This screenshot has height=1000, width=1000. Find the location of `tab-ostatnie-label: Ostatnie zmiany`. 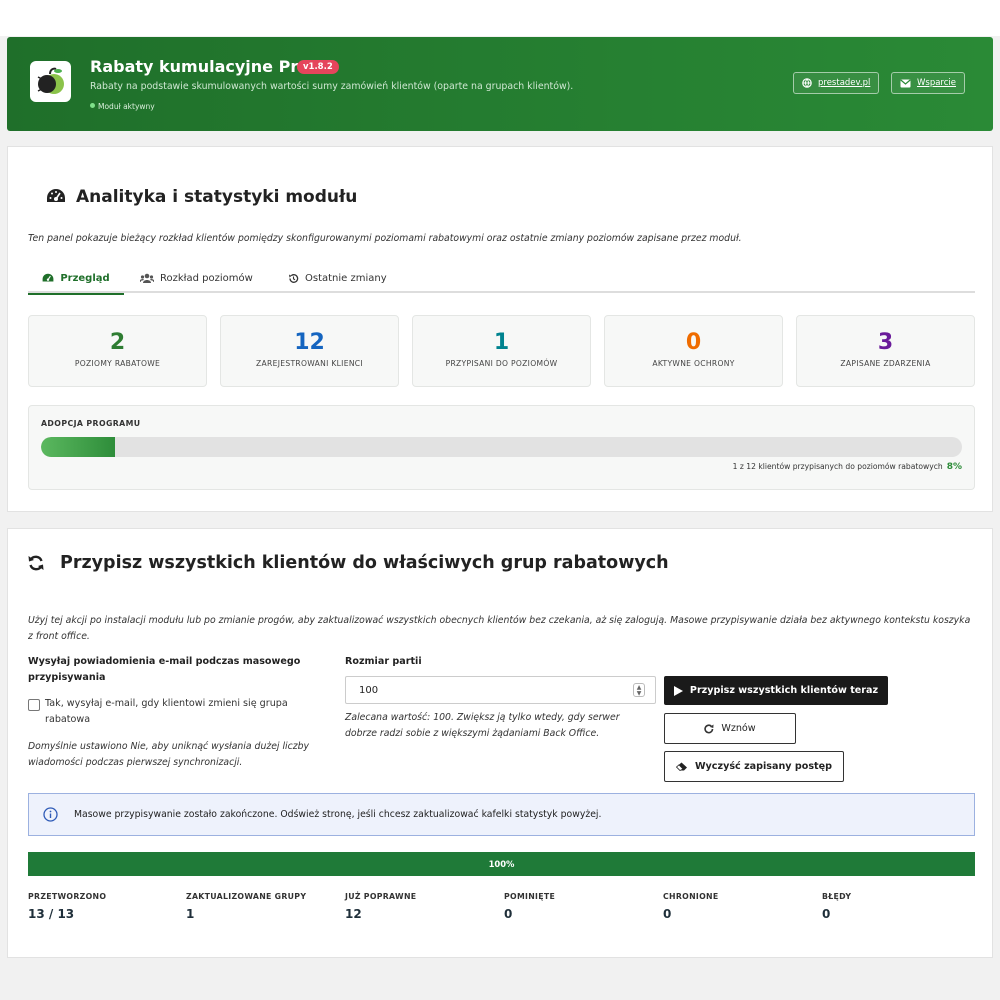

tab-ostatnie-label: Ostatnie zmiany is located at coordinates (346, 278).